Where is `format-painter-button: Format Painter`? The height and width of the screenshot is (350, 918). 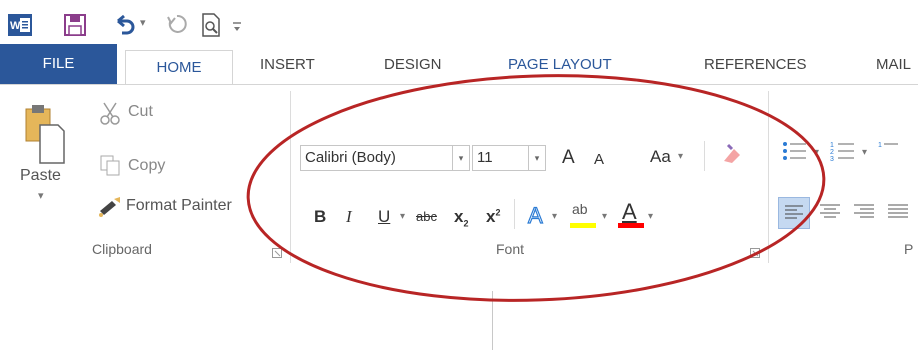 format-painter-button: Format Painter is located at coordinates (187, 208).